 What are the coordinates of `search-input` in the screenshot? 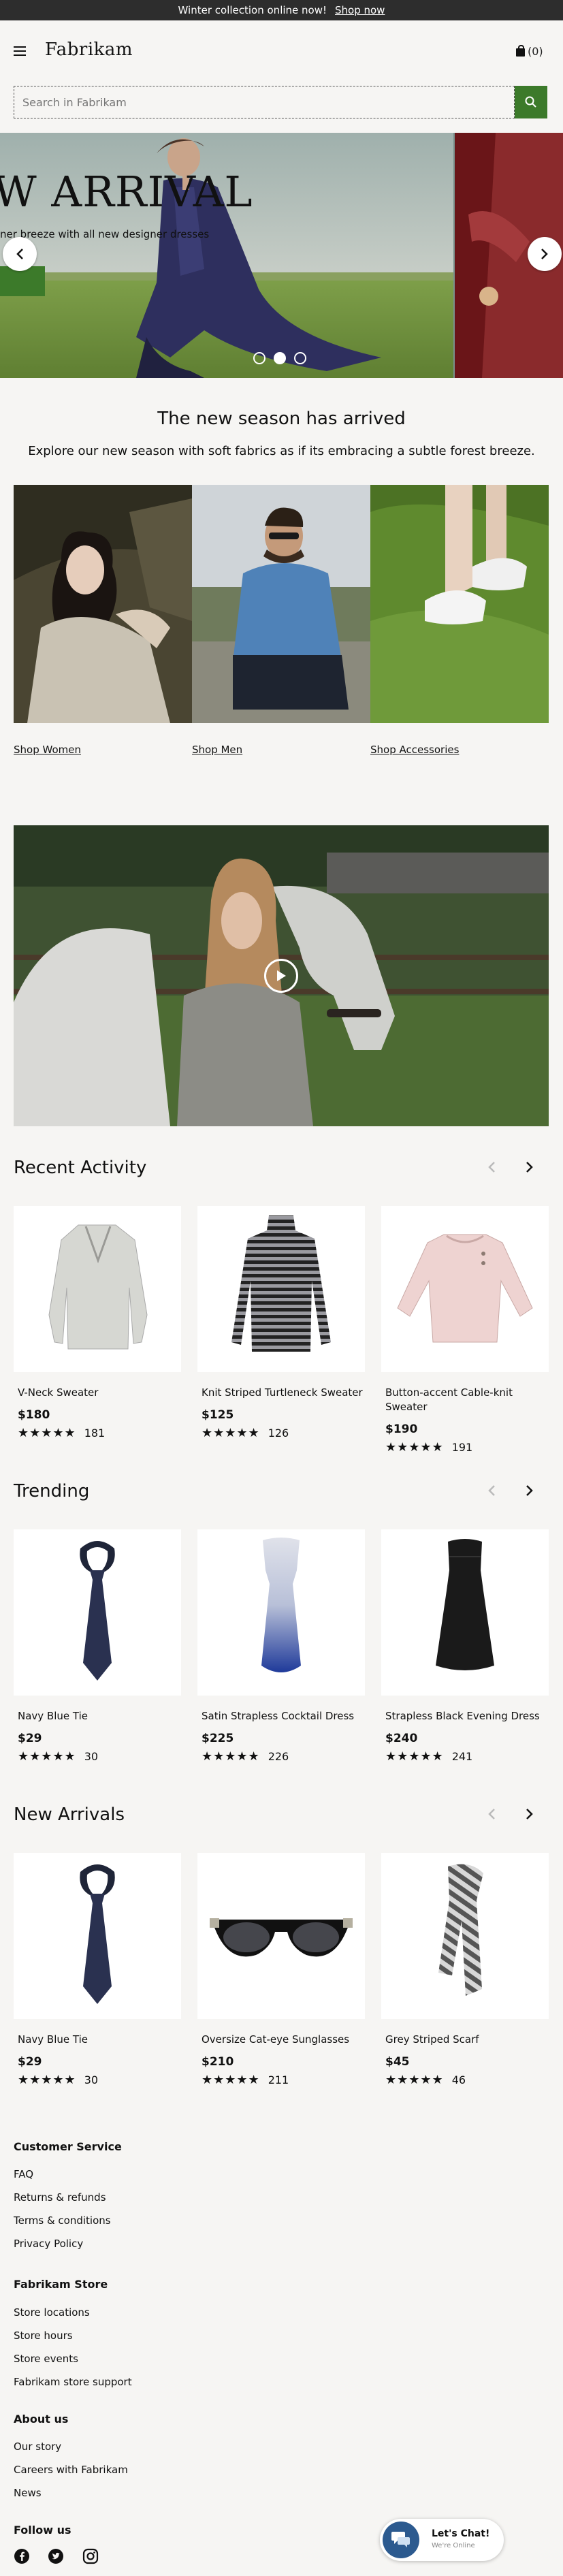 It's located at (264, 102).